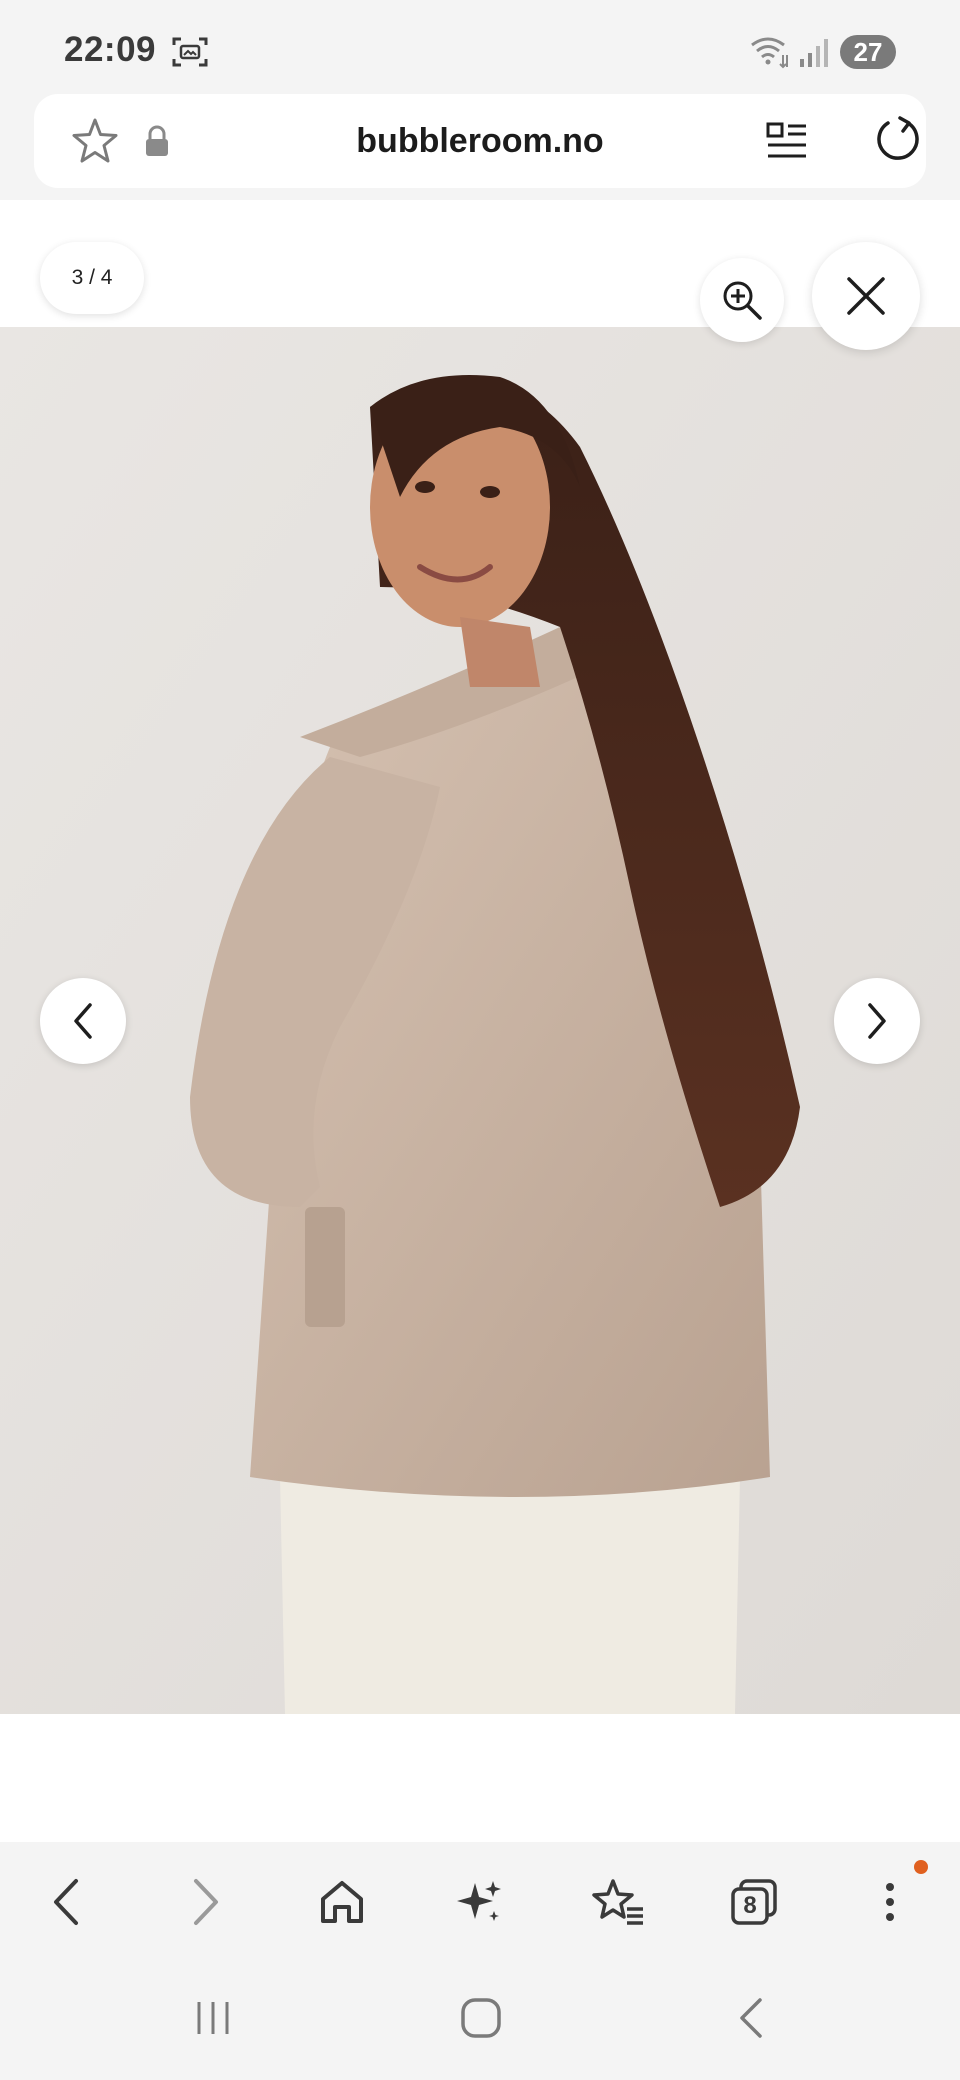 Image resolution: width=960 pixels, height=2080 pixels. Describe the element at coordinates (769, 53) in the screenshot. I see `wifi-icon` at that location.